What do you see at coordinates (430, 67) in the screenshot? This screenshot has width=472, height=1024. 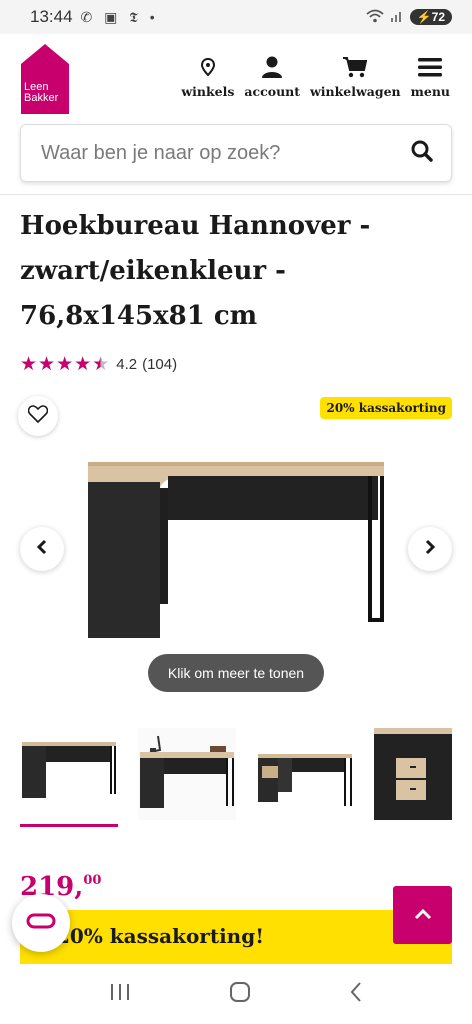 I see `hamburger-icon` at bounding box center [430, 67].